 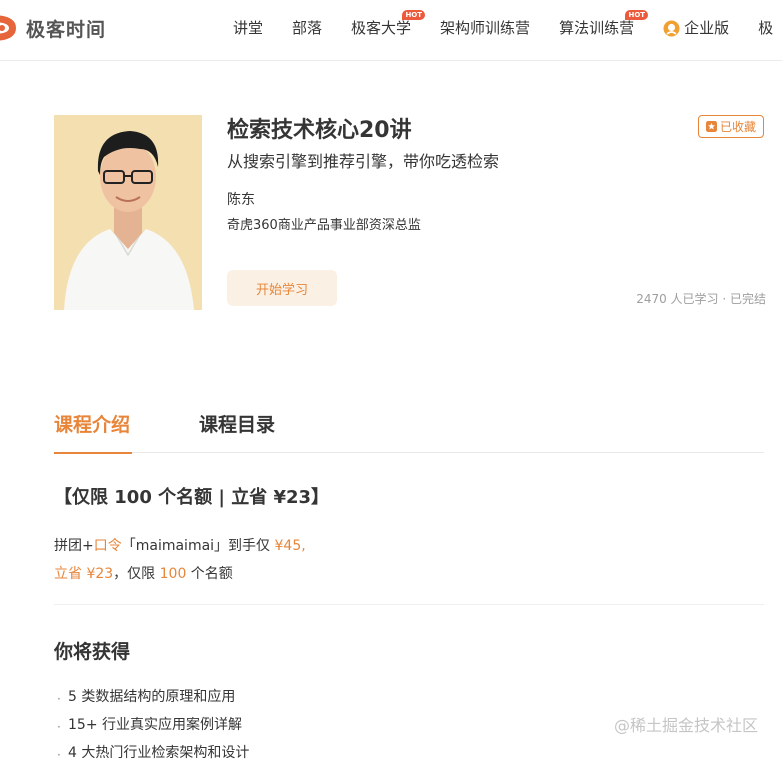 I want to click on tab-course-catalog: 课程目录, so click(x=237, y=430).